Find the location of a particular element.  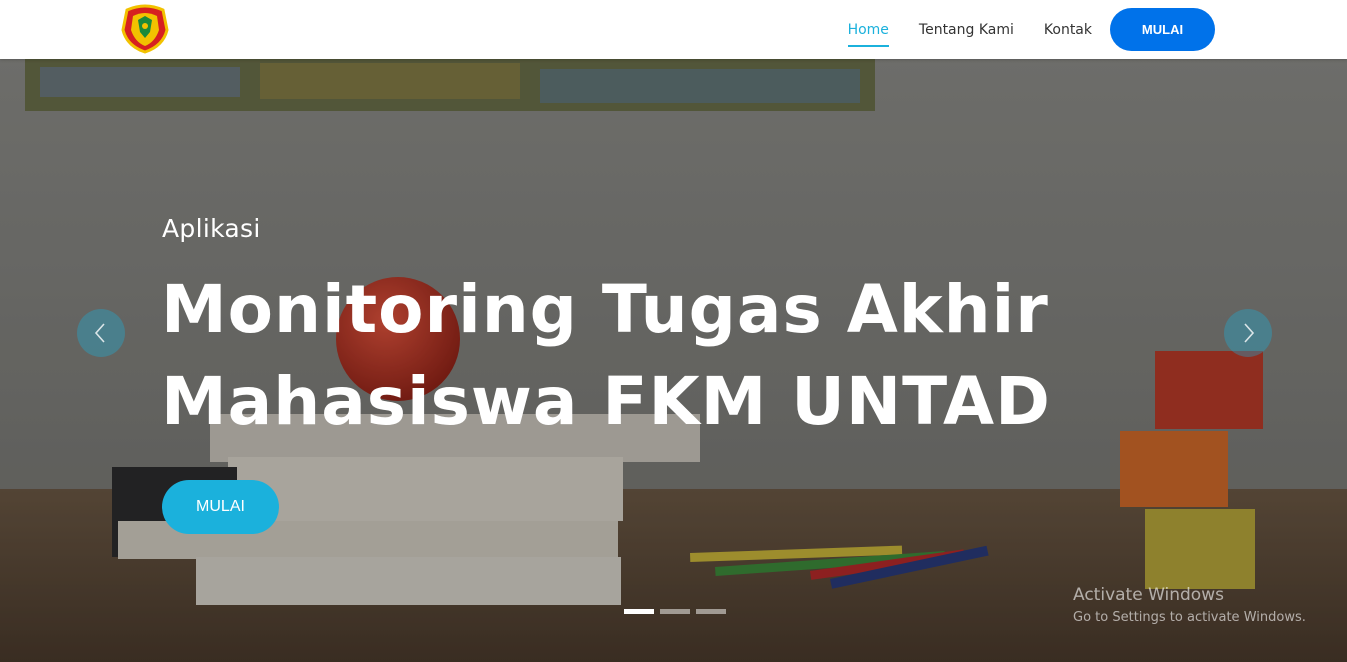

mulai-hero-button: MULAI is located at coordinates (220, 507).